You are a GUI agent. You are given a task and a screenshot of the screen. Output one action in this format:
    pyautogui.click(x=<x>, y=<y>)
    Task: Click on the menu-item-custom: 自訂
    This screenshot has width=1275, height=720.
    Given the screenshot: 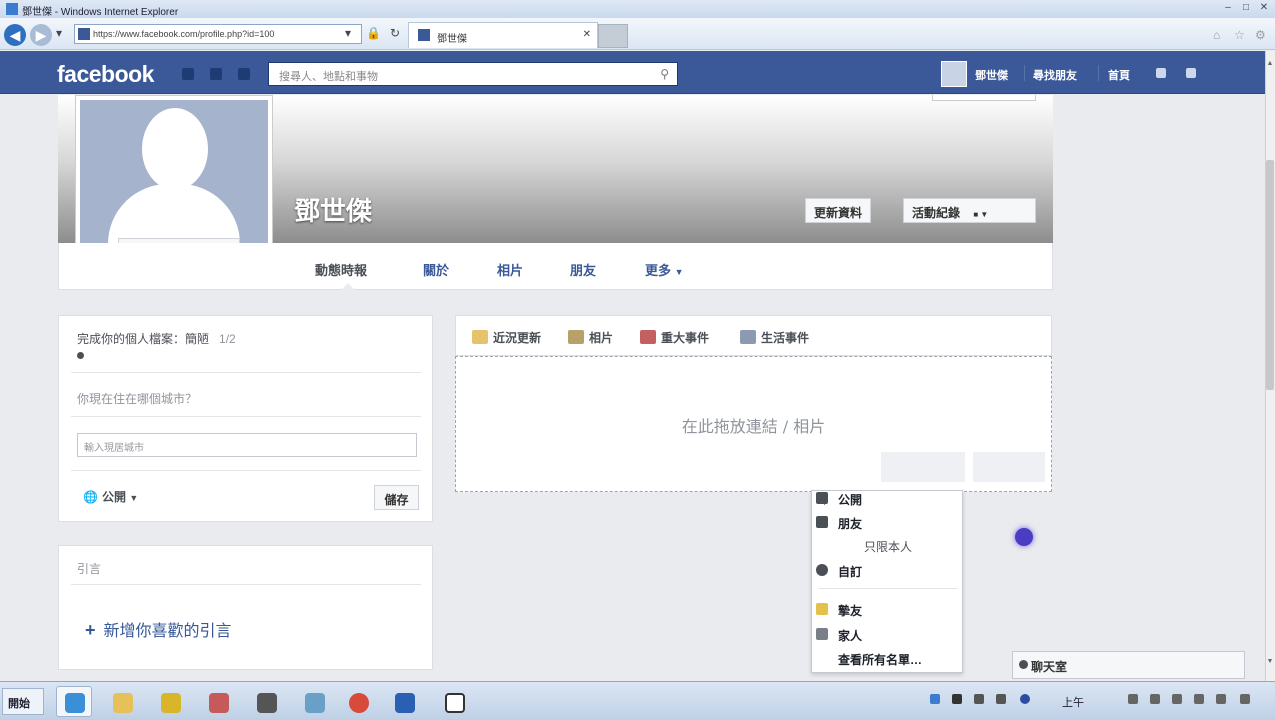 What is the action you would take?
    pyautogui.click(x=839, y=571)
    